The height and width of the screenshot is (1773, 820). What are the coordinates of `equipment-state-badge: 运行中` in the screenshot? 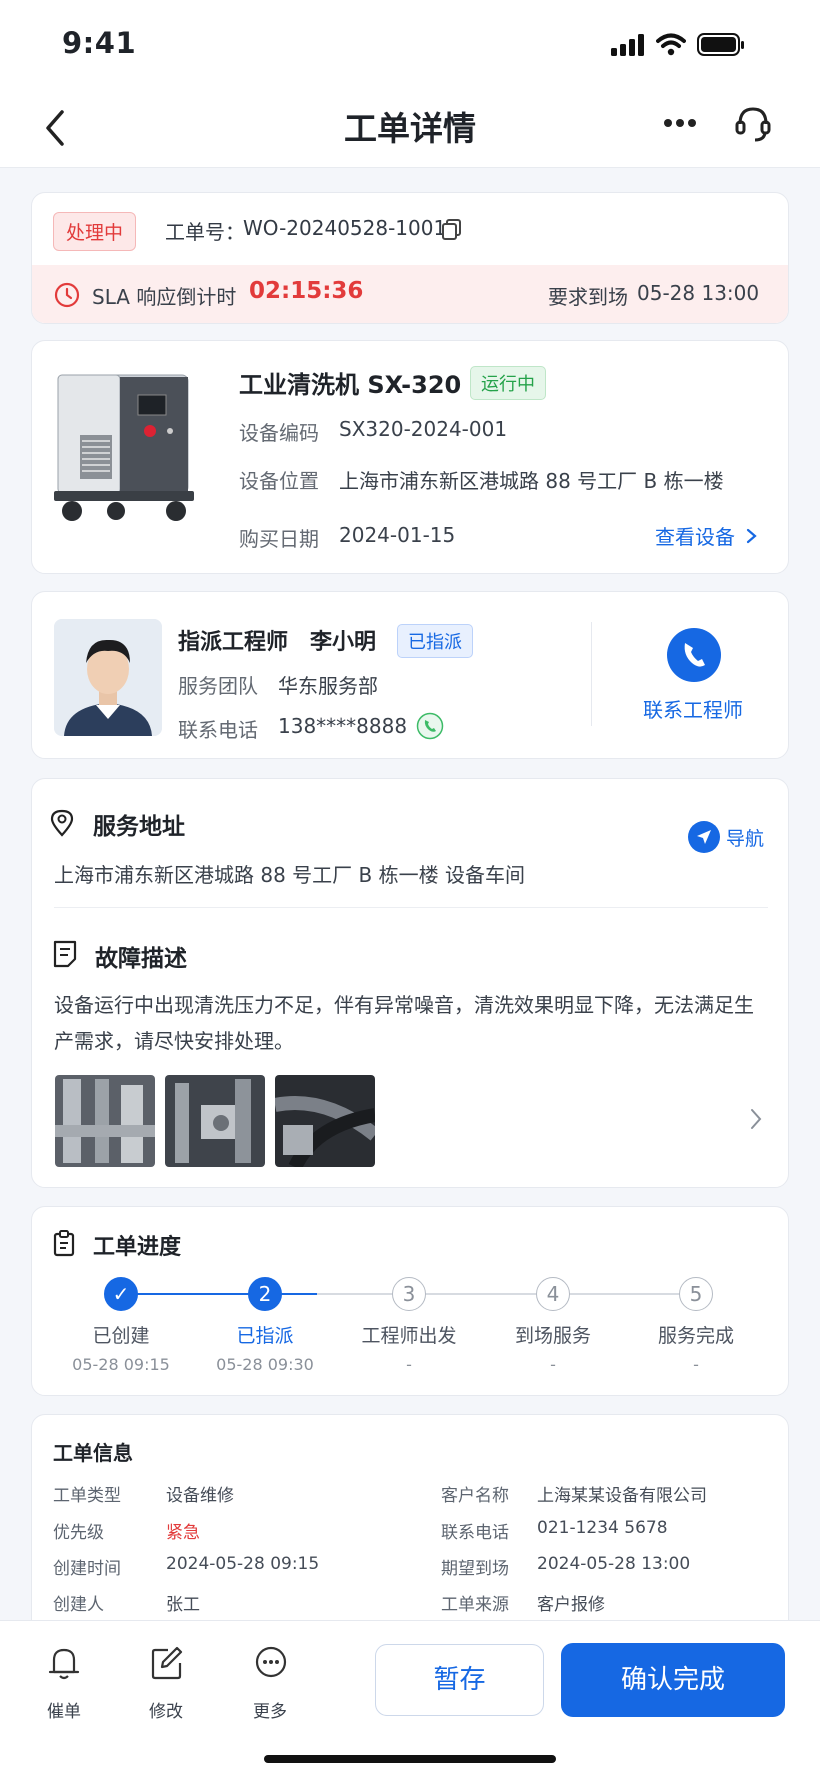 It's located at (508, 383).